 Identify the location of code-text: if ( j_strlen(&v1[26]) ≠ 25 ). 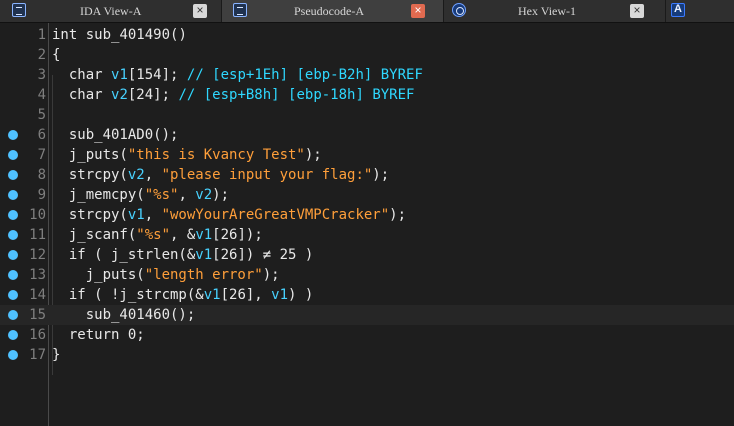
(191, 255).